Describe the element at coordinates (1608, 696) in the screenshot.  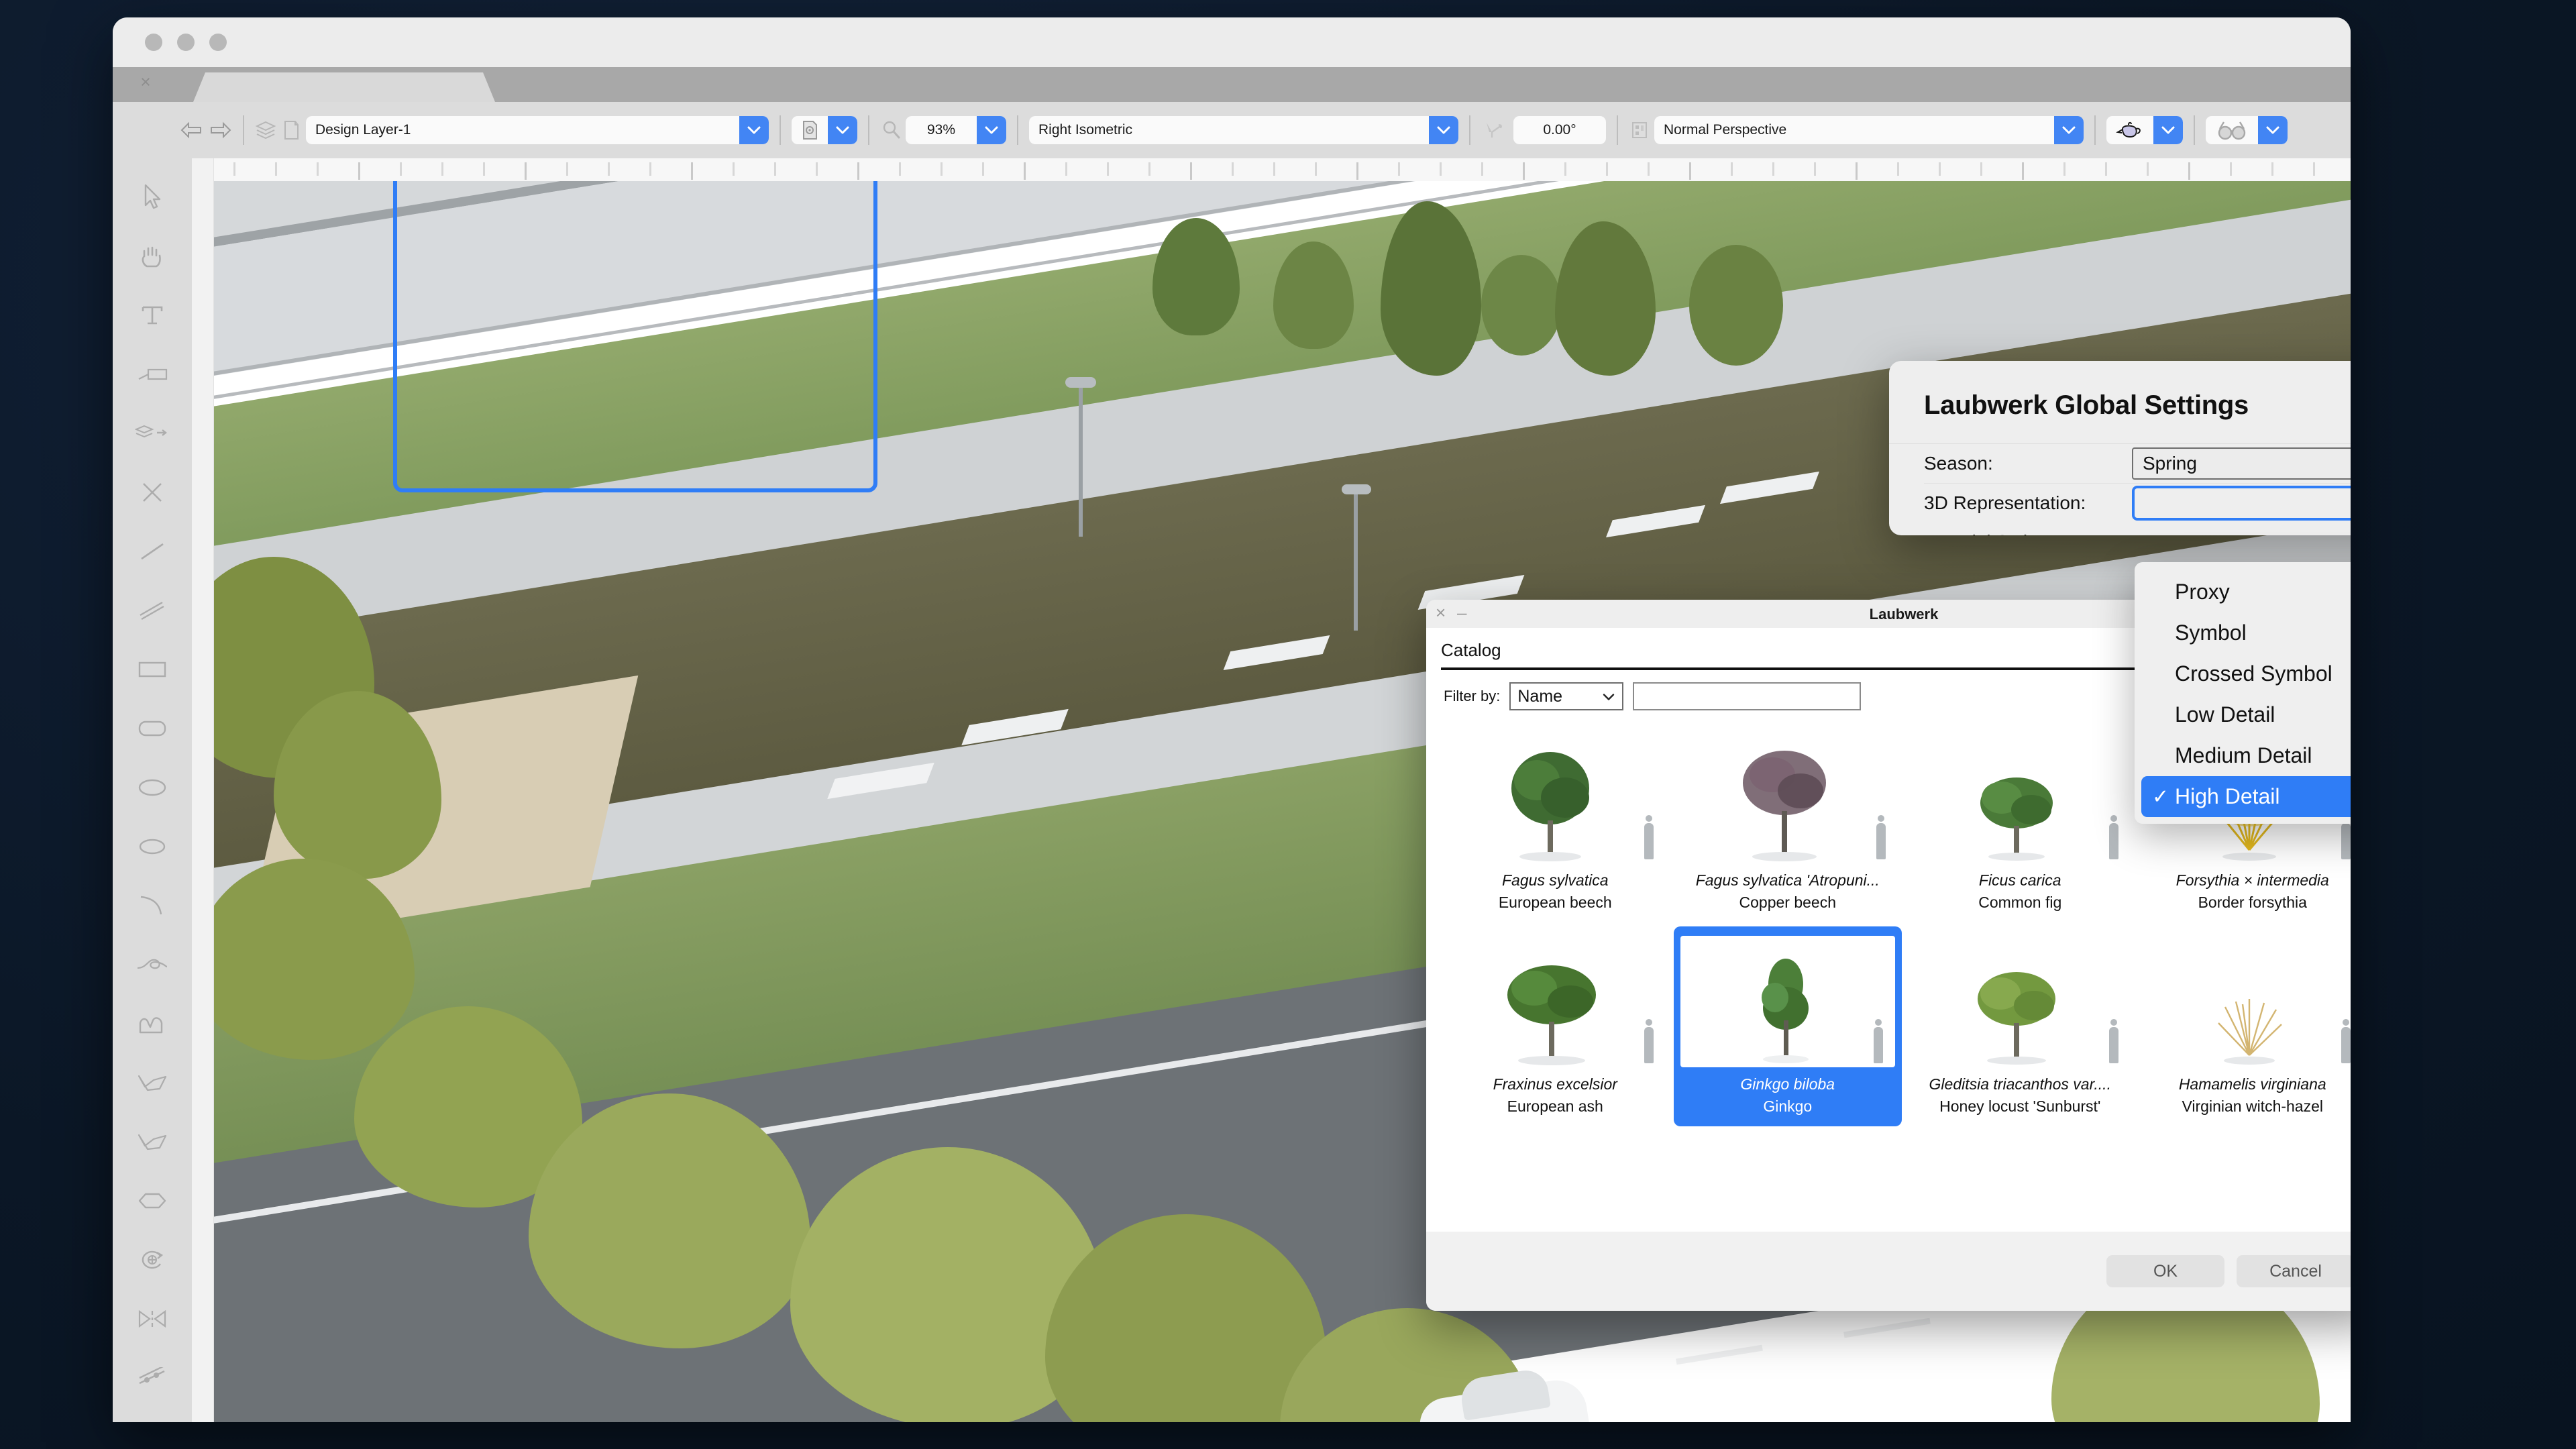
I see `filter-chevron-down-icon` at that location.